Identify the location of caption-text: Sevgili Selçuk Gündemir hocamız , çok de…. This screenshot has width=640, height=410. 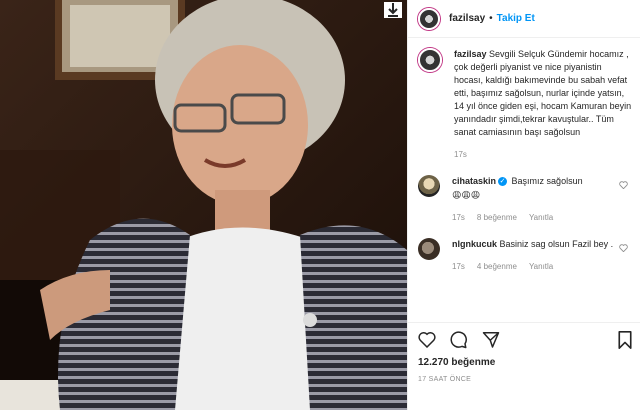
(543, 93).